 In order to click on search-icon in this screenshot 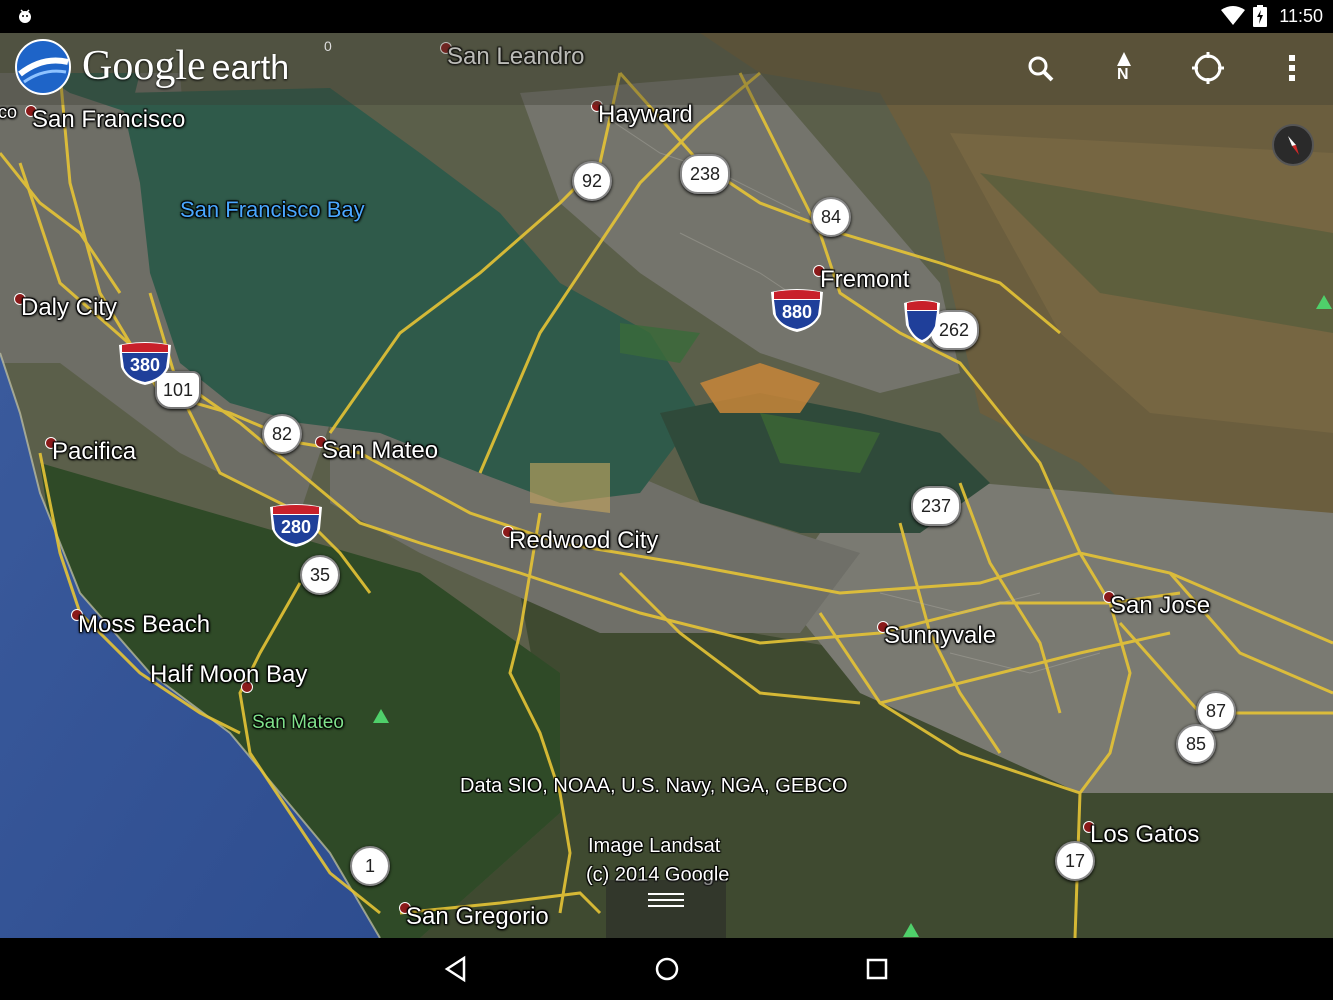, I will do `click(1041, 69)`.